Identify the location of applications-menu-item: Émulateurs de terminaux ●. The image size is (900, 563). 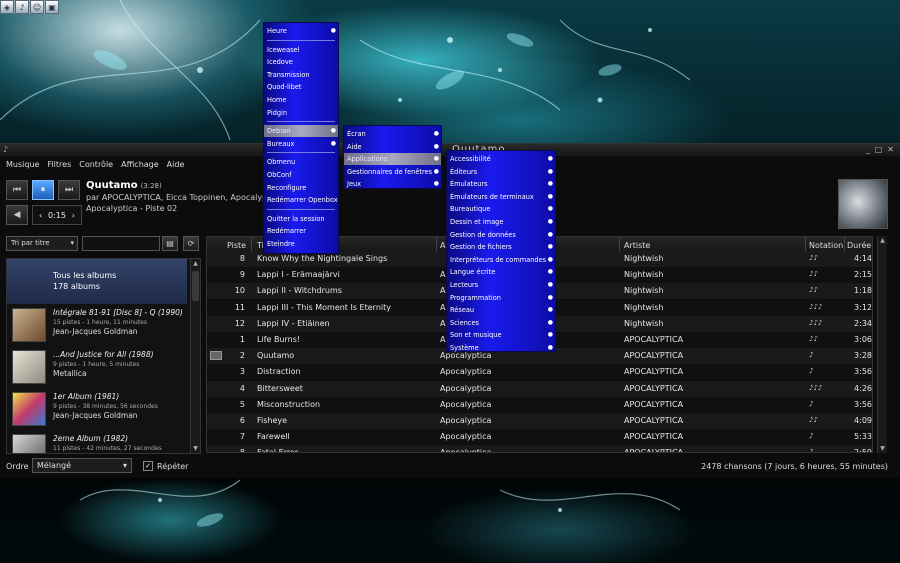
(501, 197).